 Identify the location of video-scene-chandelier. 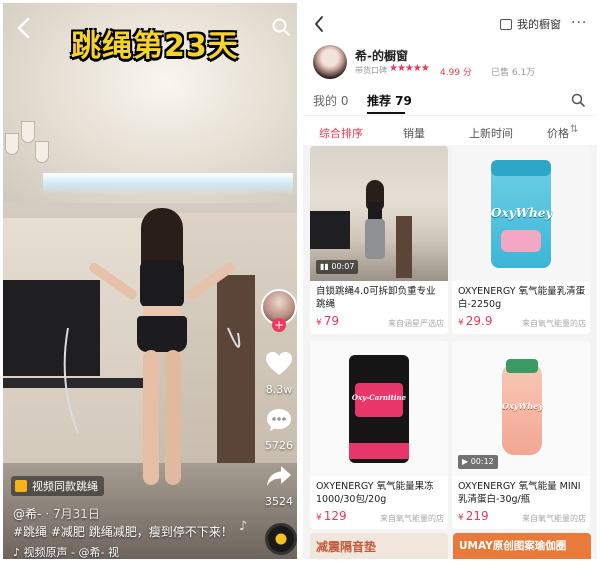
(28, 153).